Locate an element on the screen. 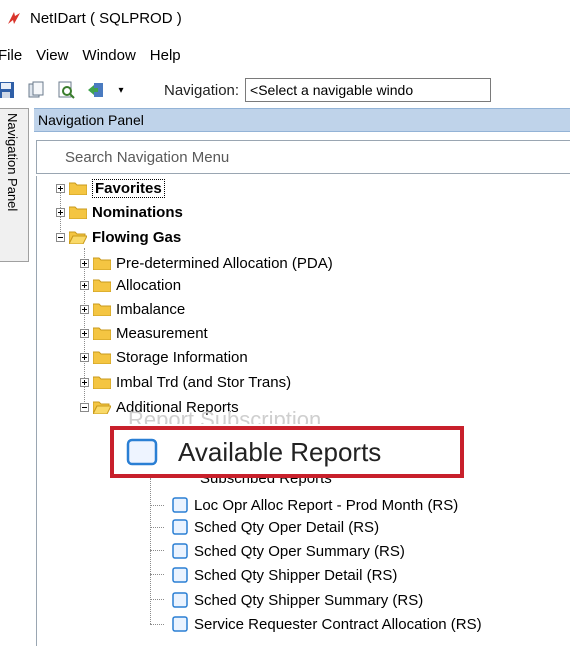  menu-window: Window is located at coordinates (108, 55).